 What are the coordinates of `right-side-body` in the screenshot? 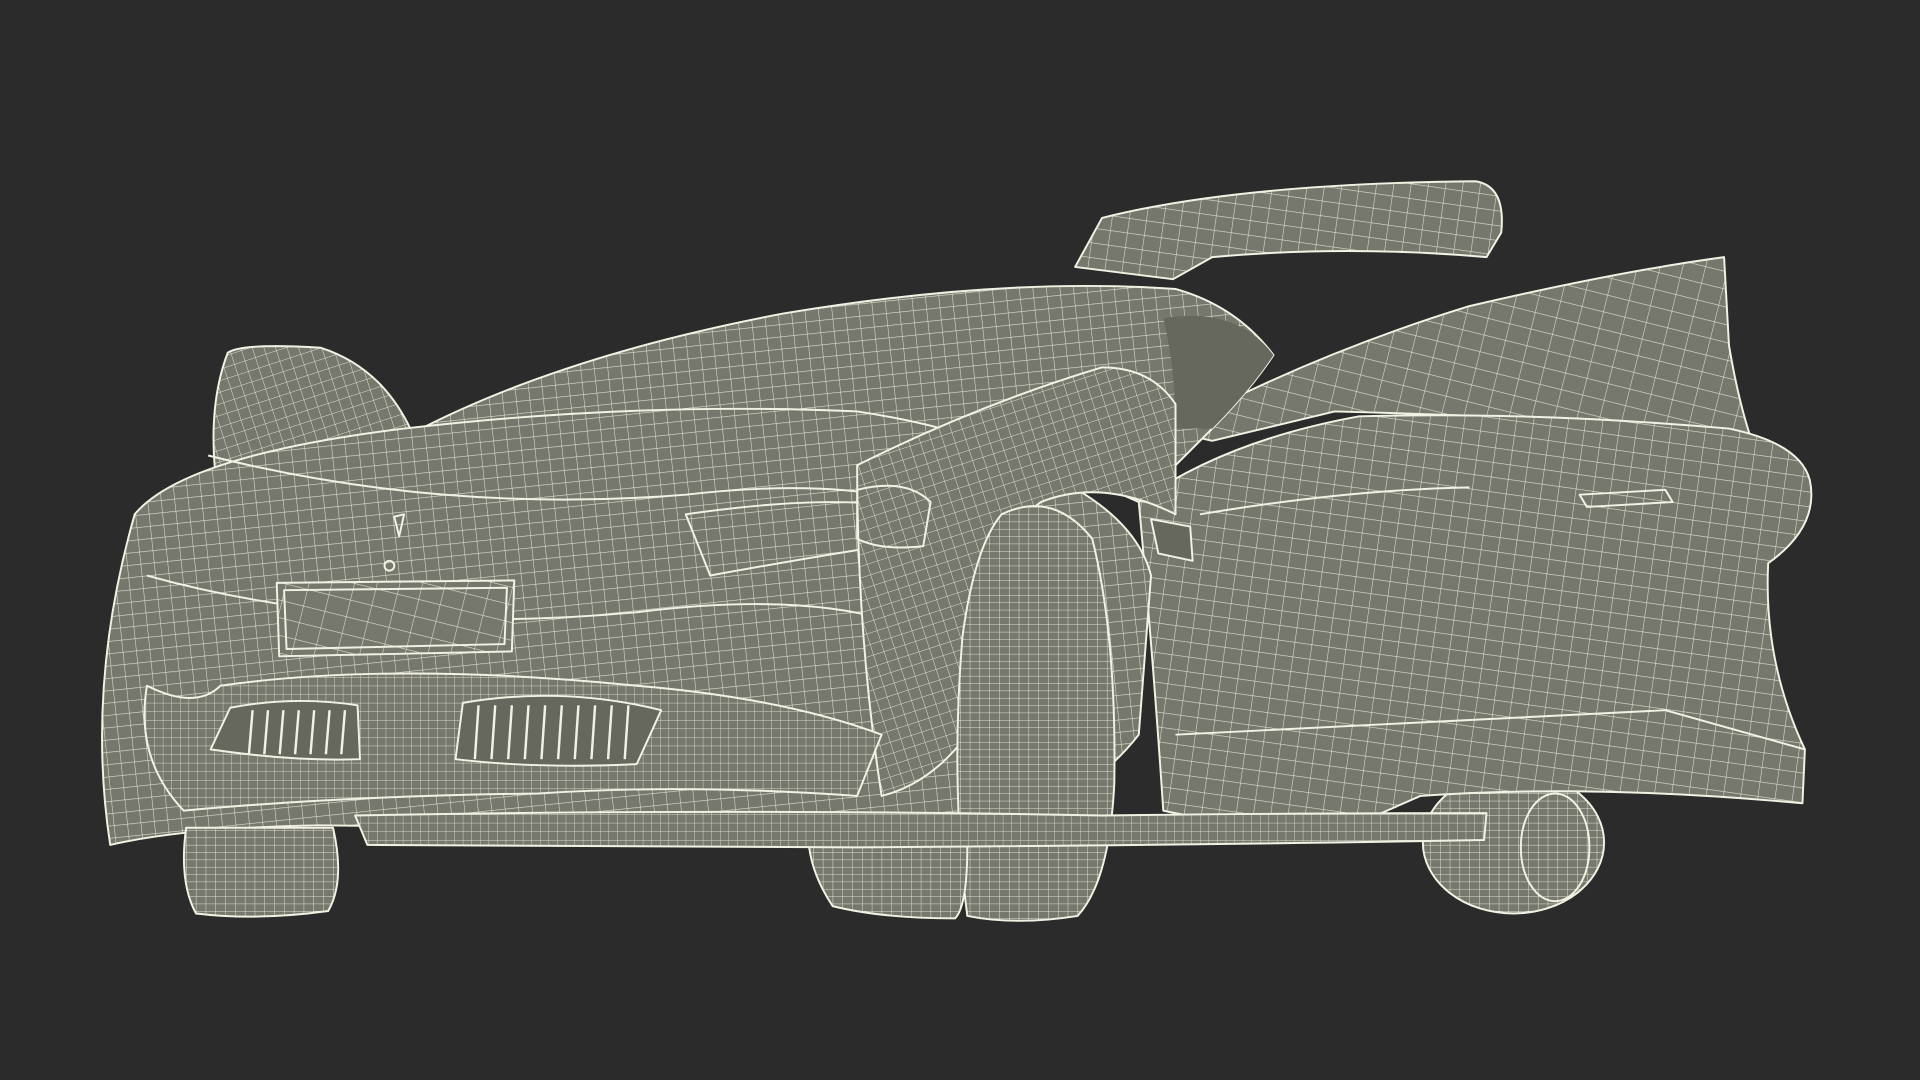 It's located at (1475, 619).